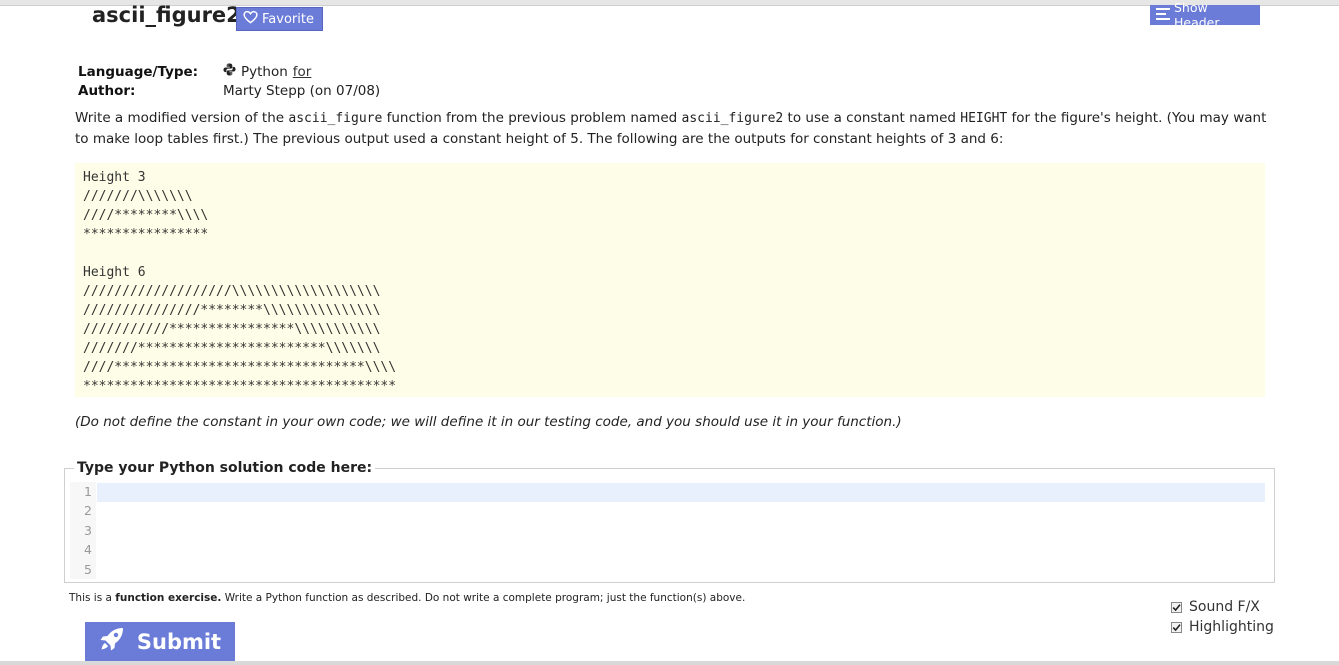 The width and height of the screenshot is (1339, 665). Describe the element at coordinates (225, 468) in the screenshot. I see `code-editor-legend: Type your Python solution code here:` at that location.